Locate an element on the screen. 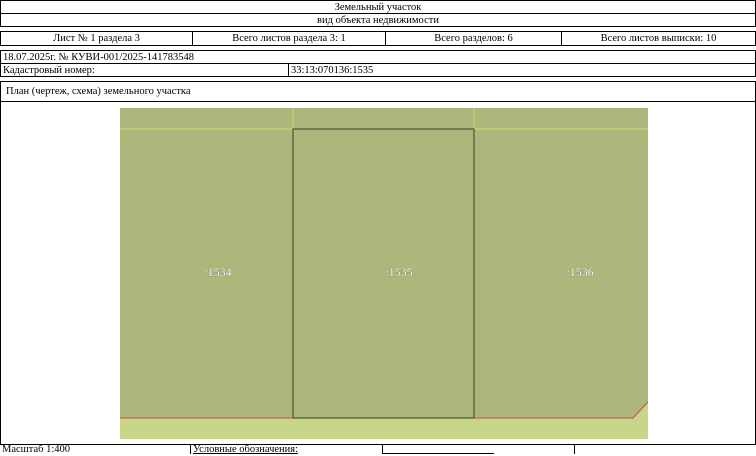 This screenshot has width=756, height=456. total-sheets-section: Всего листов раздела 3: 1 is located at coordinates (289, 38).